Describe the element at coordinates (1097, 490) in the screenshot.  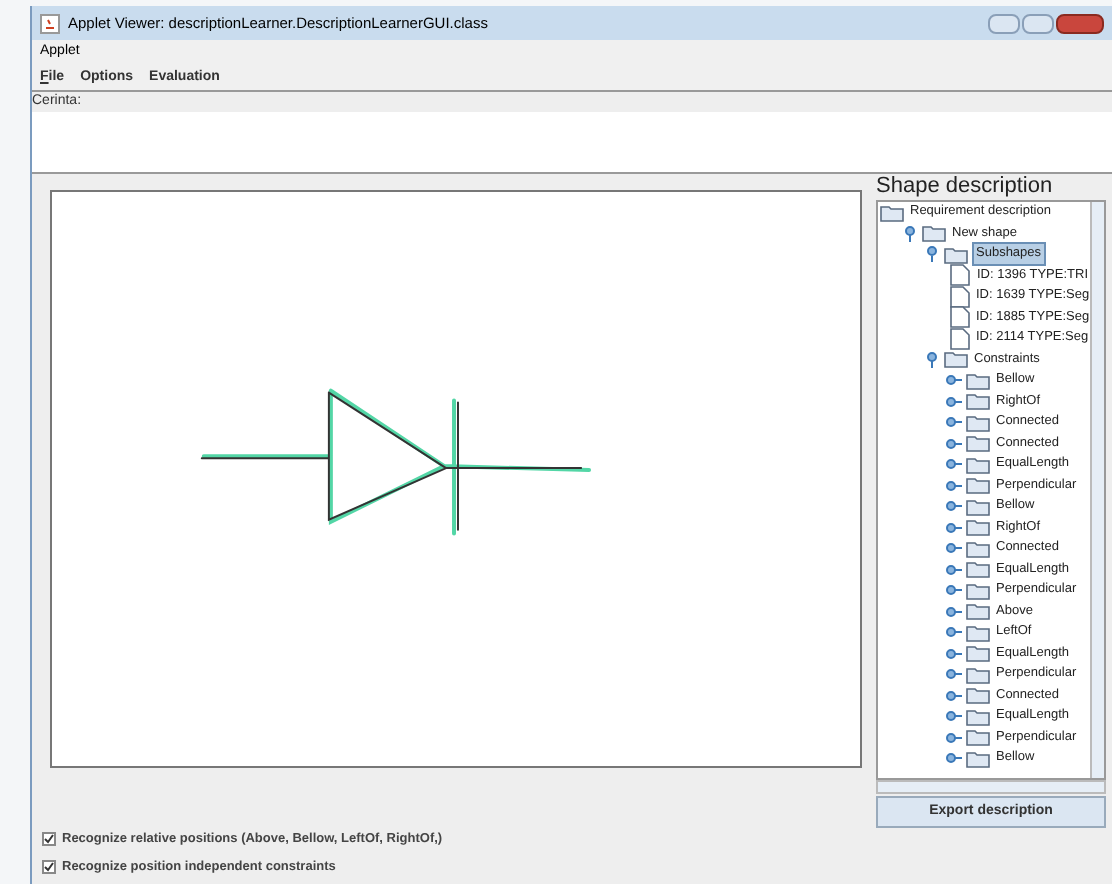
I see `vertical-scrollbar` at that location.